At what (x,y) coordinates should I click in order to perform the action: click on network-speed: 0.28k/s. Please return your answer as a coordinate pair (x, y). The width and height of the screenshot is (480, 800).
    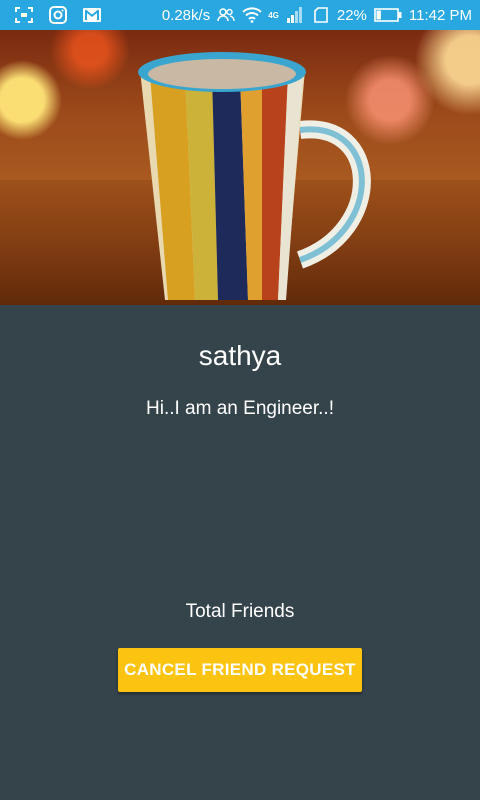
    Looking at the image, I should click on (186, 15).